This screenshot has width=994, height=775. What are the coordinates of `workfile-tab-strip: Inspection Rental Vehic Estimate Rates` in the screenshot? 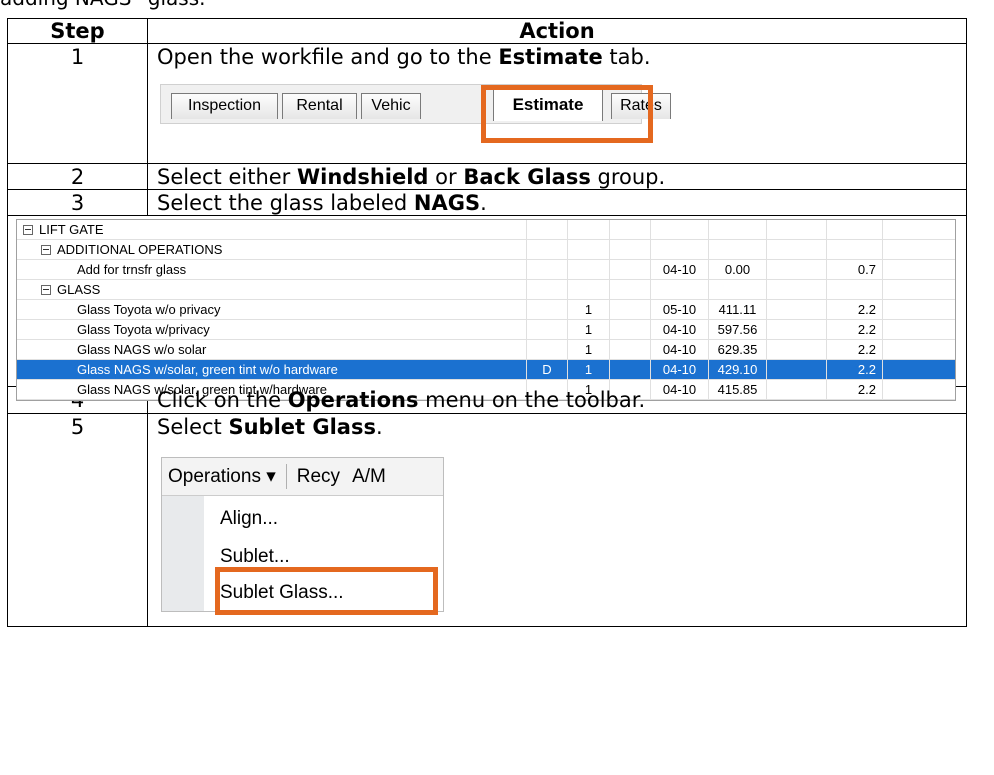 It's located at (415, 113).